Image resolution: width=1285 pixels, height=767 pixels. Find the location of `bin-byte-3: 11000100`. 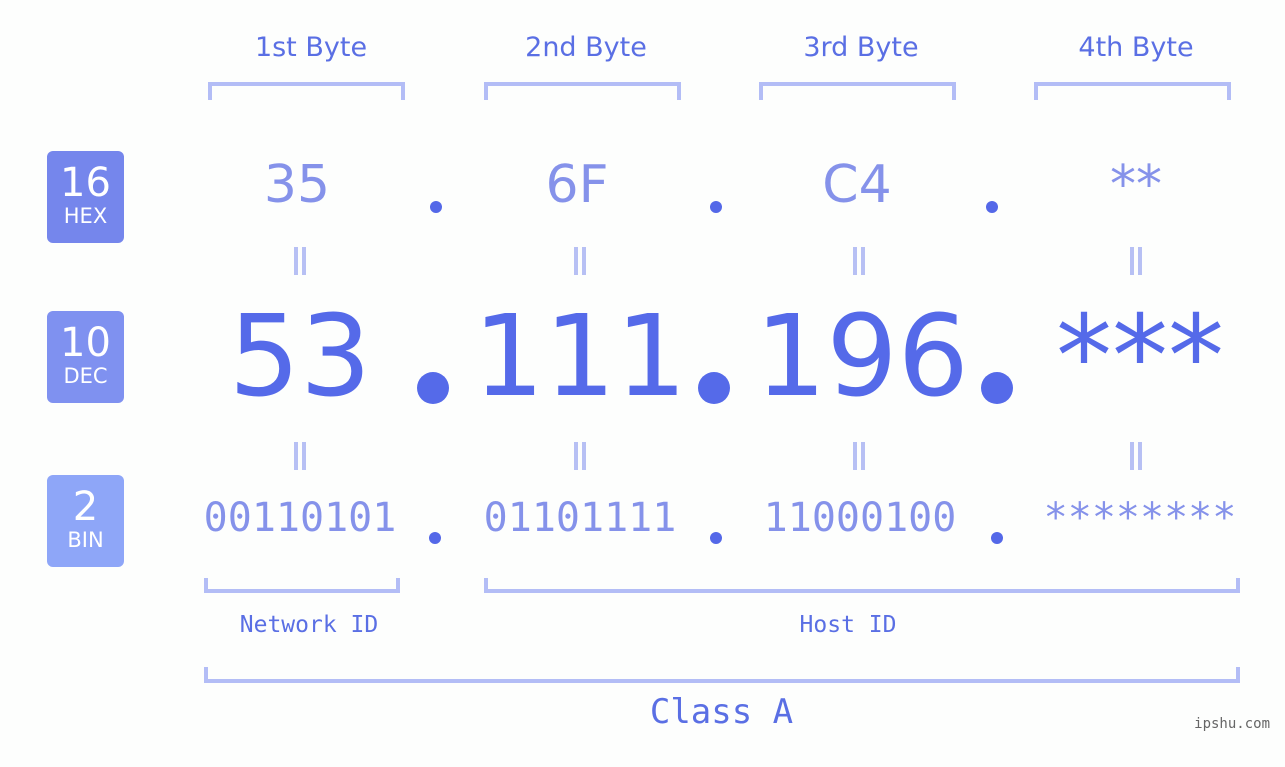

bin-byte-3: 11000100 is located at coordinates (860, 518).